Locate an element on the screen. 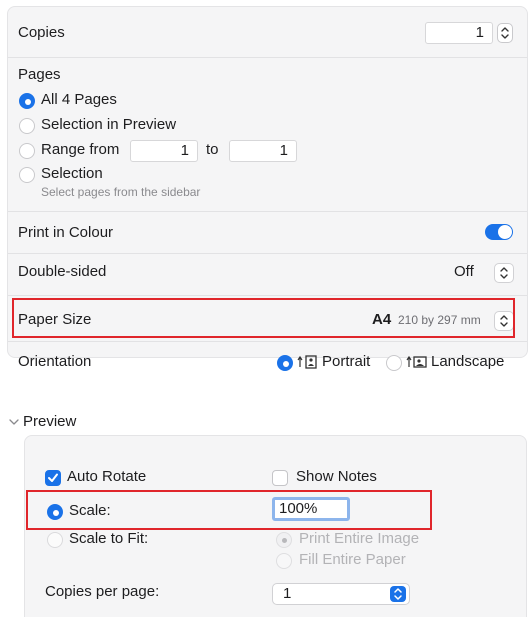 The width and height of the screenshot is (530, 617). stepper-arrows-icon is located at coordinates (505, 33).